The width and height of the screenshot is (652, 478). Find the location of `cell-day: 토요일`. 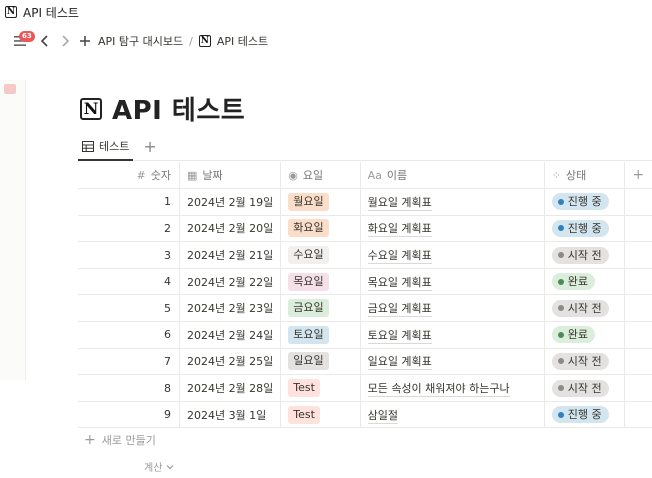

cell-day: 토요일 is located at coordinates (320, 335).